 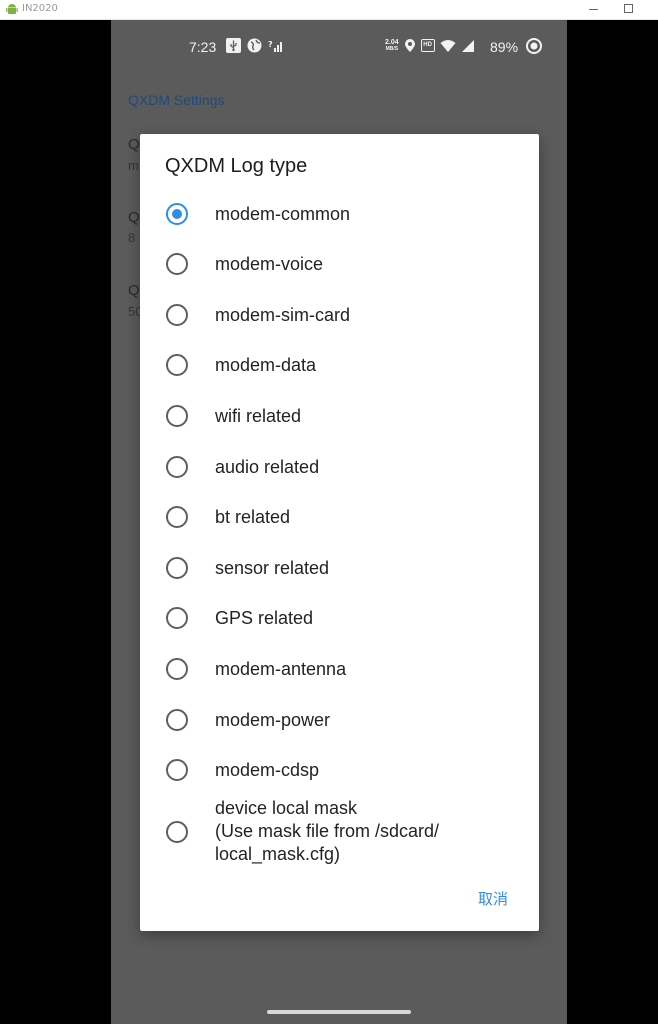 I want to click on option-label: audio related, so click(x=267, y=467).